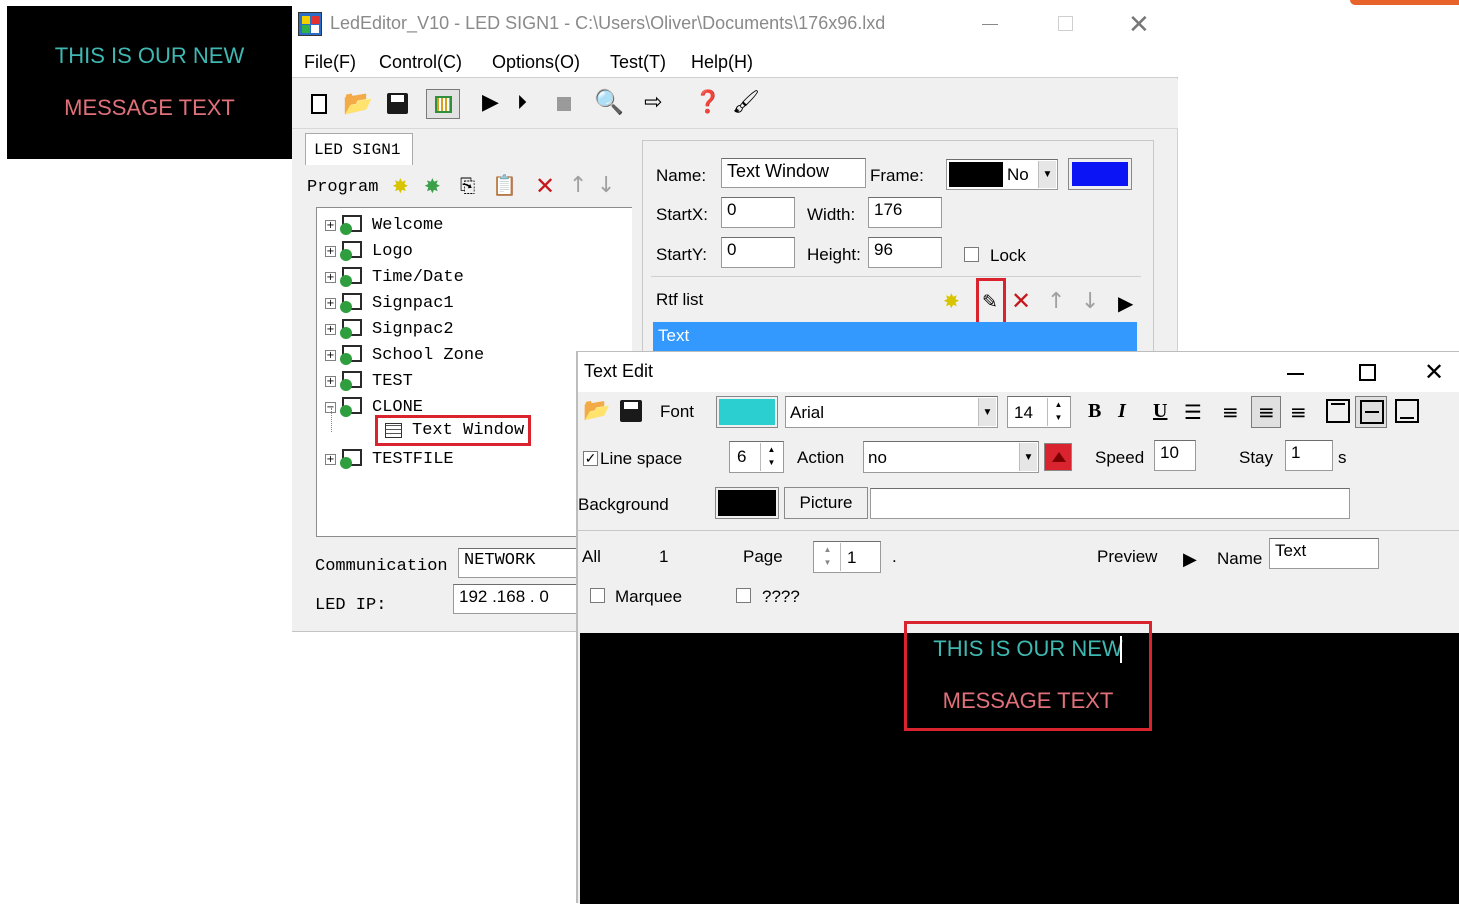 The width and height of the screenshot is (1459, 904). Describe the element at coordinates (518, 563) in the screenshot. I see `communication-field: NETWORK` at that location.